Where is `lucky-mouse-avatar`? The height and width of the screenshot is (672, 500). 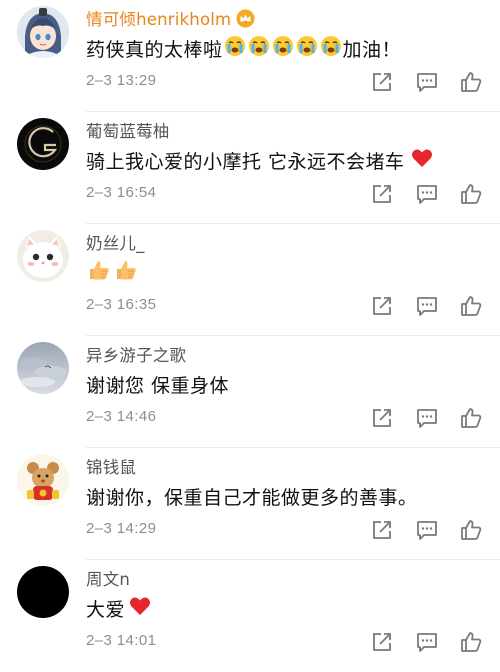
lucky-mouse-avatar is located at coordinates (43, 480).